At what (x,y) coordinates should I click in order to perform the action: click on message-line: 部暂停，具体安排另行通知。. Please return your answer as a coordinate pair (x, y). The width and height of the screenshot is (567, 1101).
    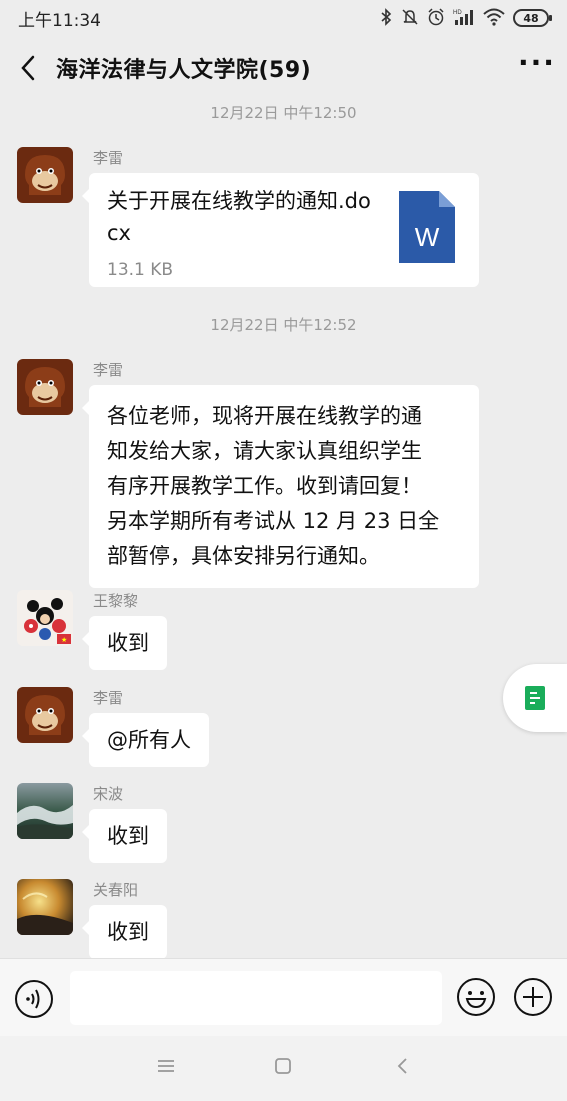
    Looking at the image, I should click on (243, 556).